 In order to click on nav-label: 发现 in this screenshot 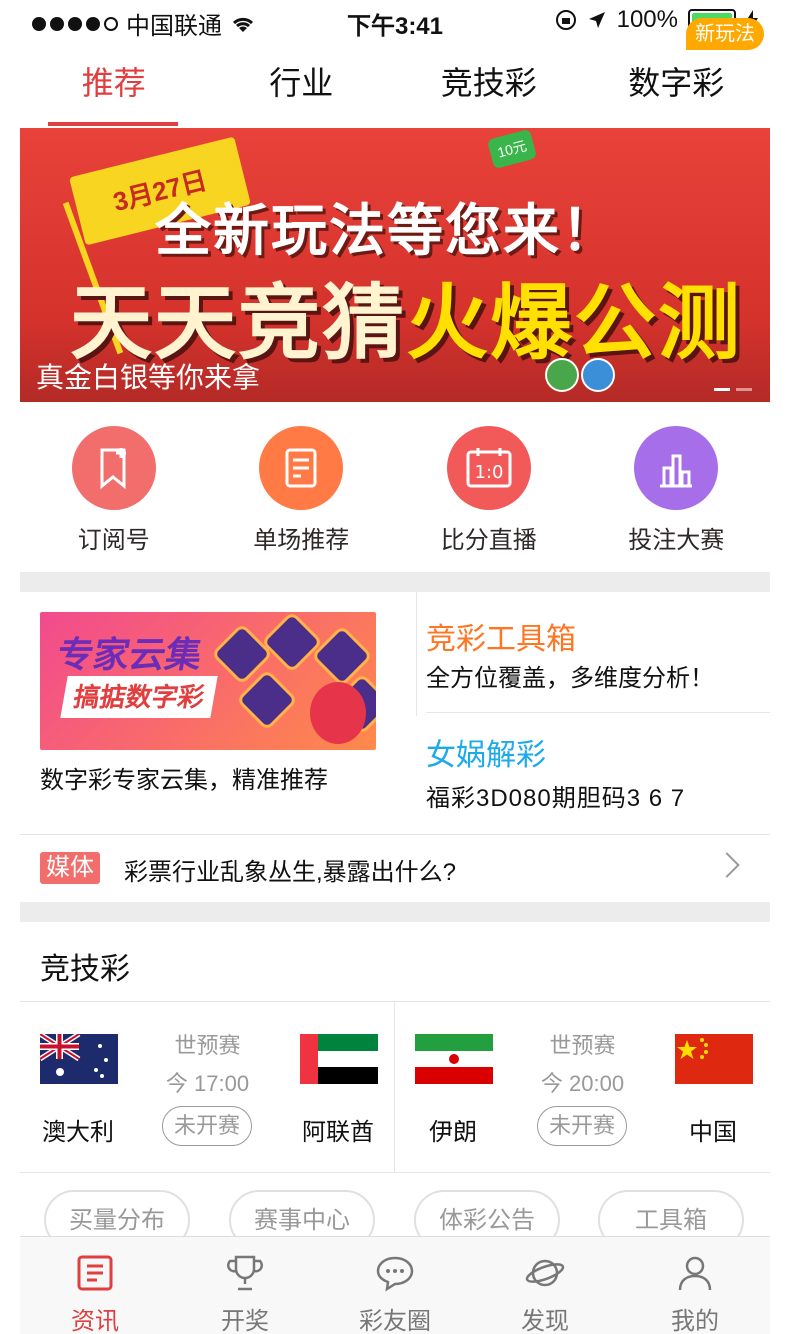, I will do `click(545, 1321)`.